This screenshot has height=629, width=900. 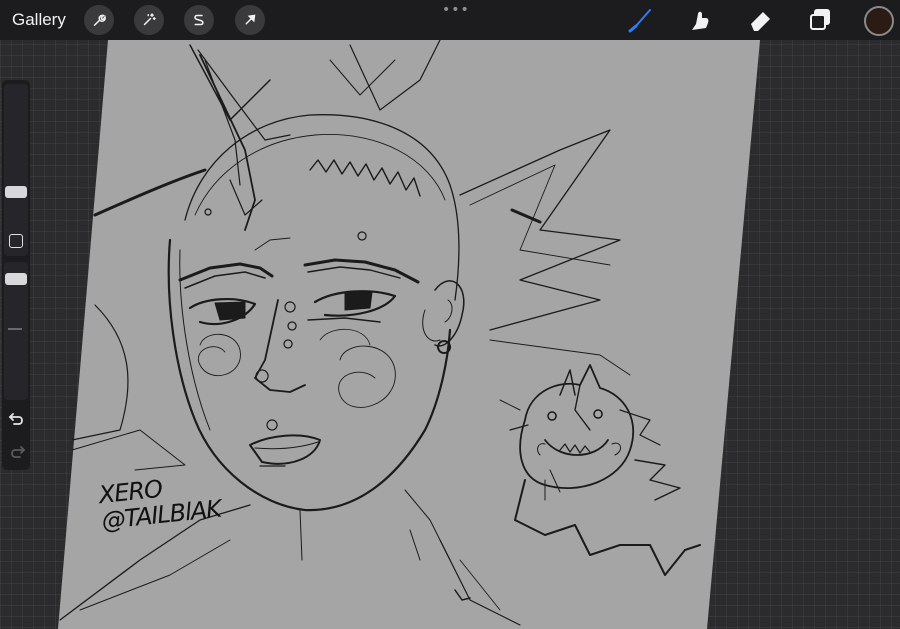 What do you see at coordinates (879, 21) in the screenshot?
I see `current-color-swatch` at bounding box center [879, 21].